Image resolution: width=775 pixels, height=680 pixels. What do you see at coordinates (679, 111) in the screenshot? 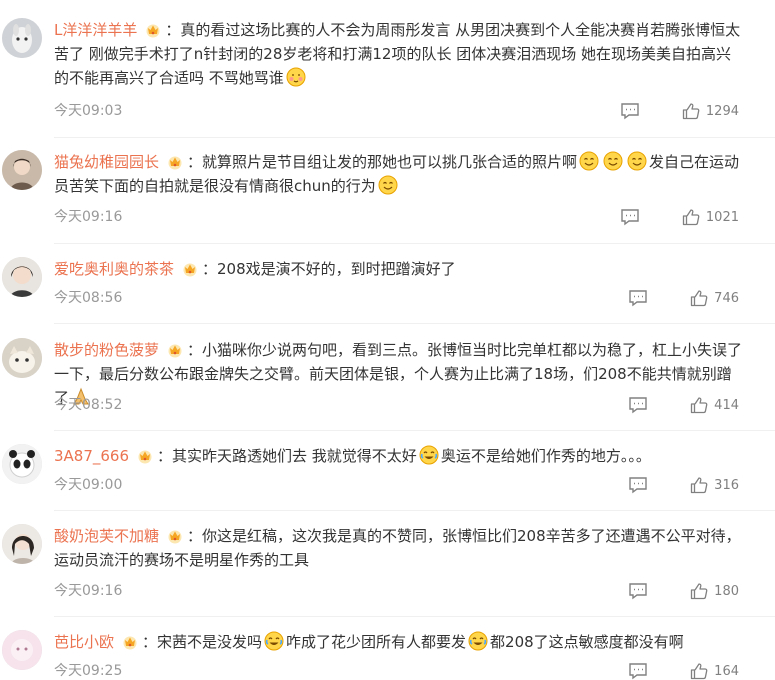
I see `comment-actions: 1294` at bounding box center [679, 111].